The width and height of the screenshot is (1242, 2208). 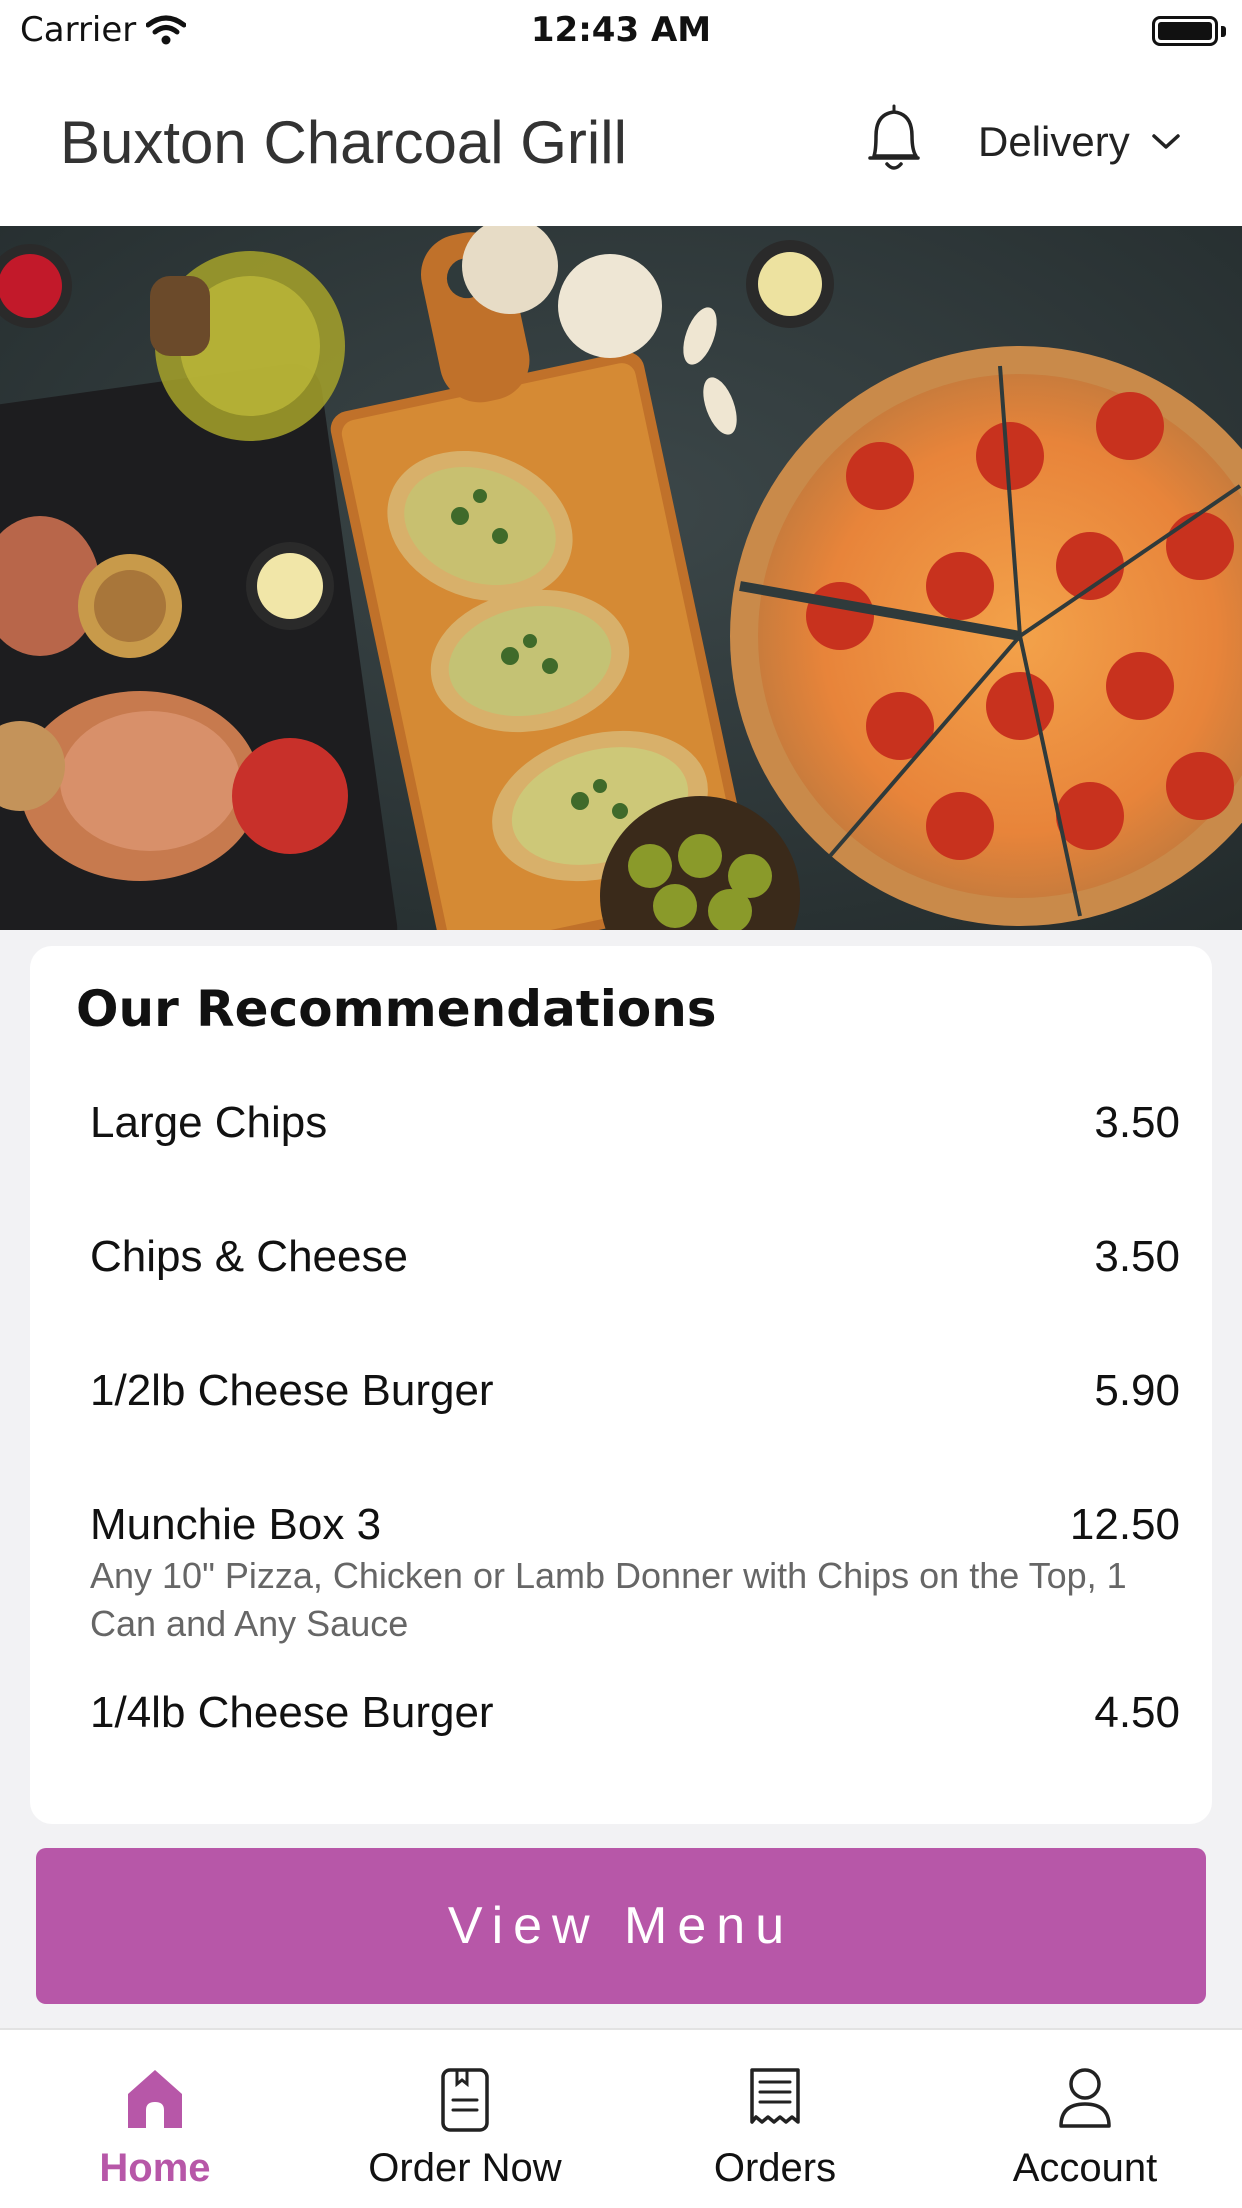 What do you see at coordinates (292, 1390) in the screenshot?
I see `item-name: 1/2lb Cheese Burger` at bounding box center [292, 1390].